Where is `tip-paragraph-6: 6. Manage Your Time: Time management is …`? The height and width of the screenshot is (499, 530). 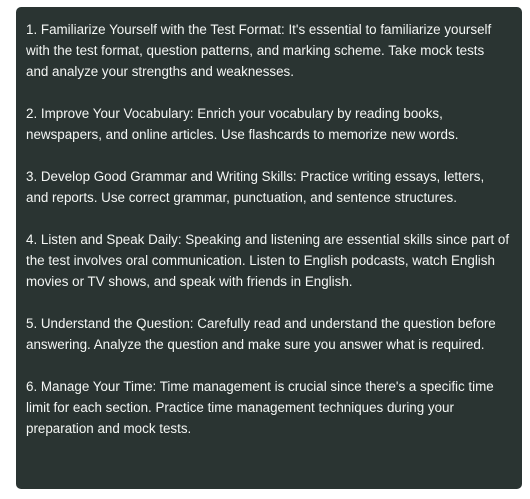
tip-paragraph-6: 6. Manage Your Time: Time management is … is located at coordinates (260, 407).